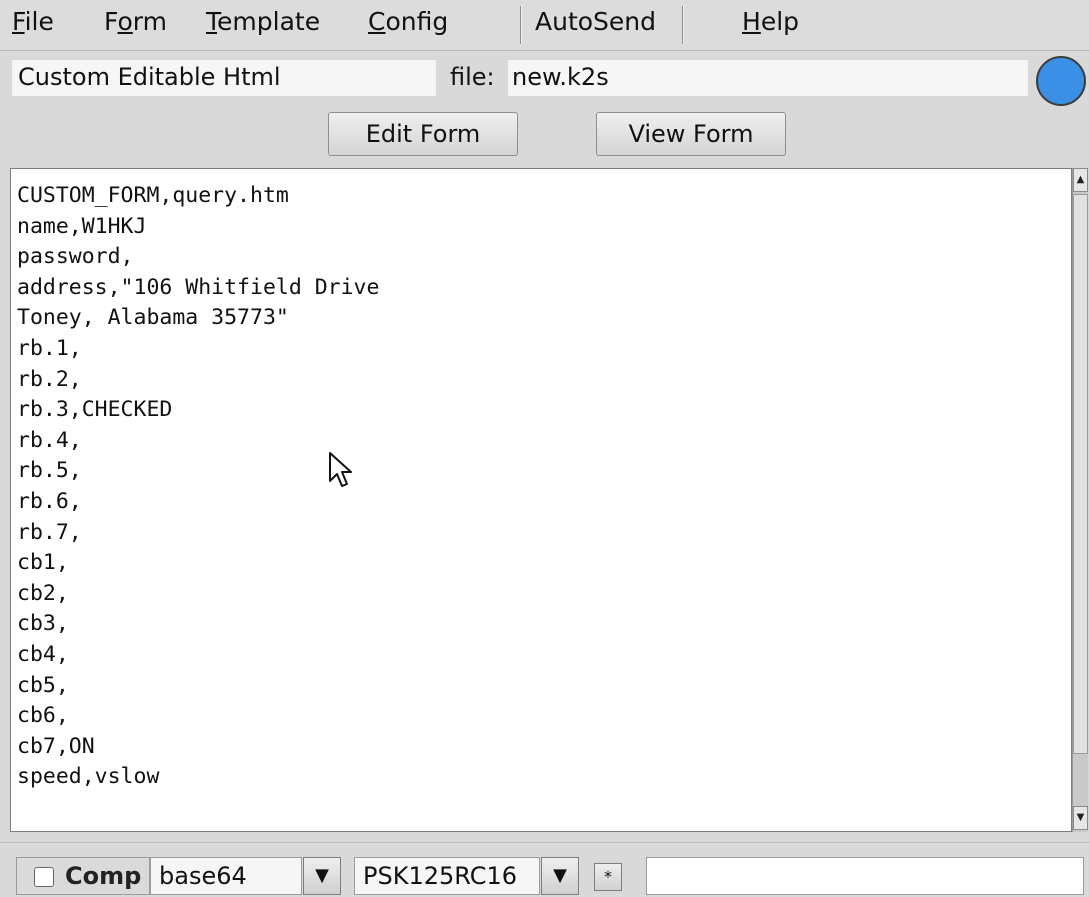  Describe the element at coordinates (1080, 818) in the screenshot. I see `scroll-down-icon: ▼` at that location.